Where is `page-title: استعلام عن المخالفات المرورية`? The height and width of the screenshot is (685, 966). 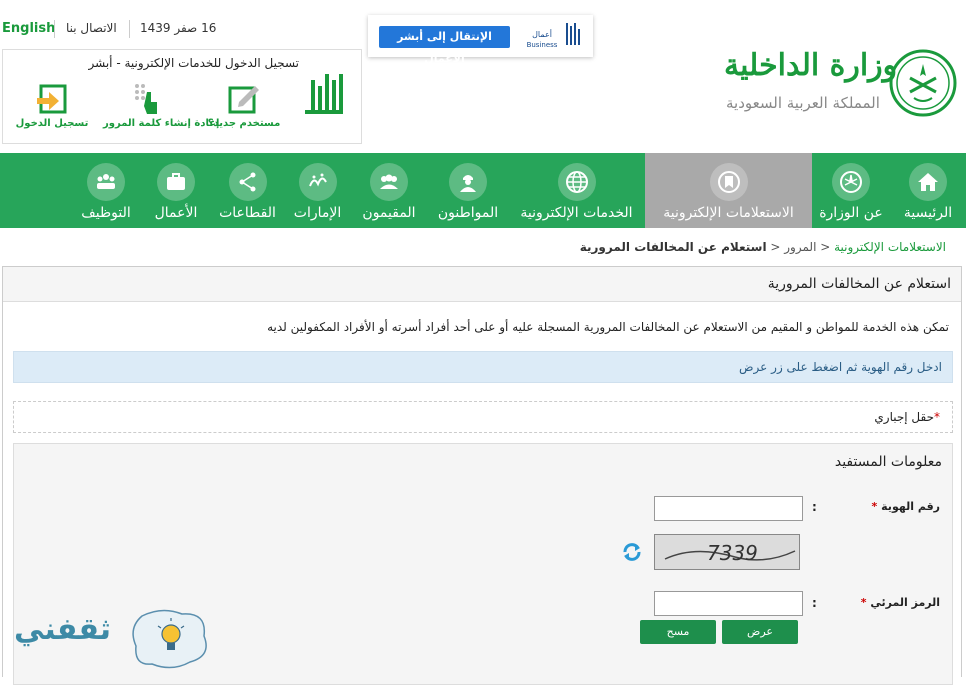
page-title: استعلام عن المخالفات المرورية is located at coordinates (859, 284).